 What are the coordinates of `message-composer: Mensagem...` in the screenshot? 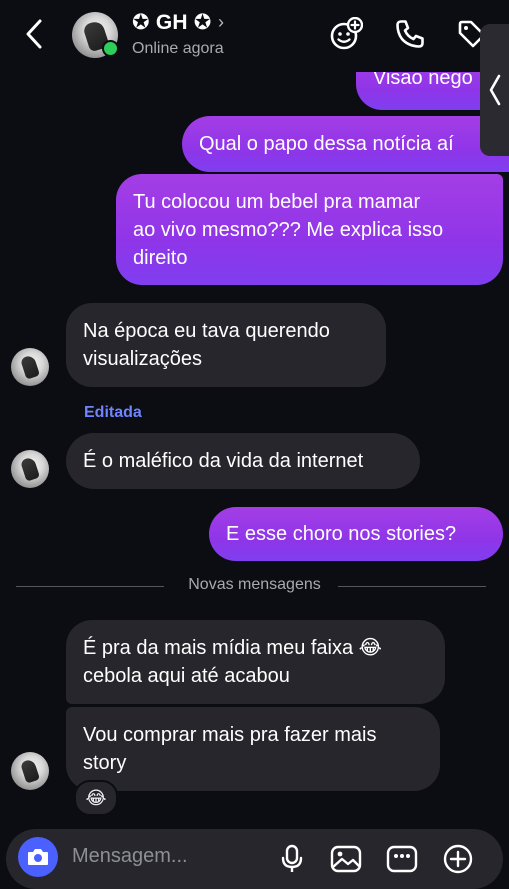 It's located at (254, 859).